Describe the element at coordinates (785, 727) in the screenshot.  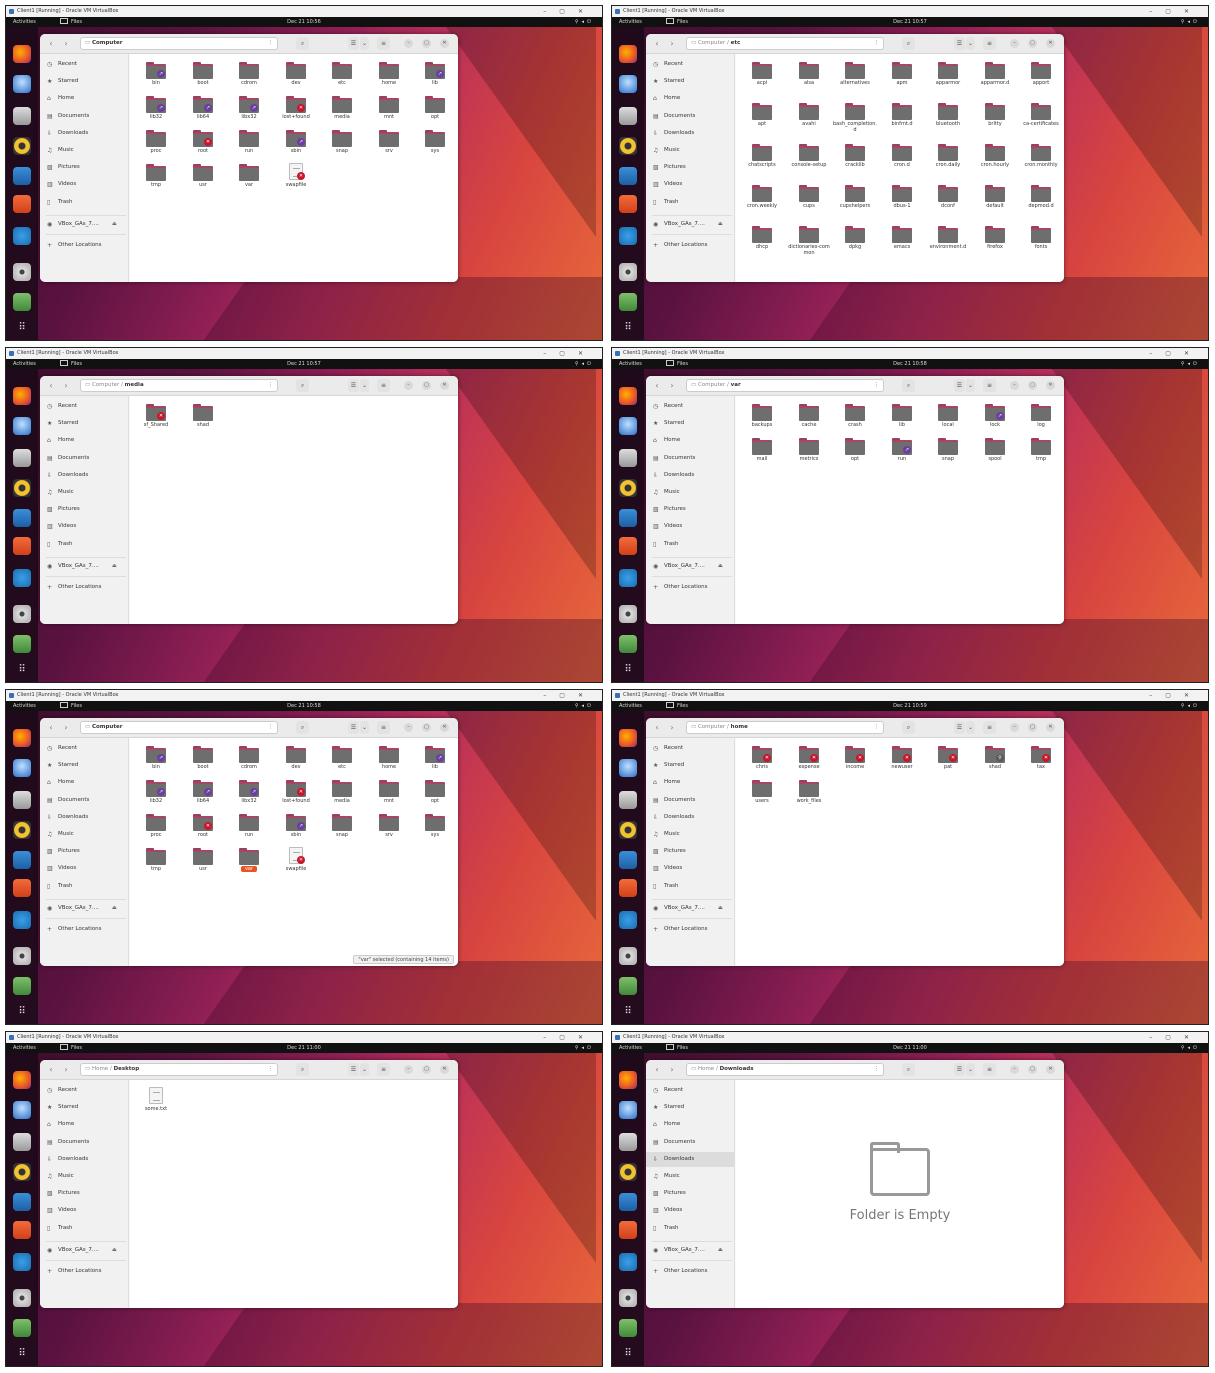
I see `path-bar: ▭ Computer / home ⋮` at that location.